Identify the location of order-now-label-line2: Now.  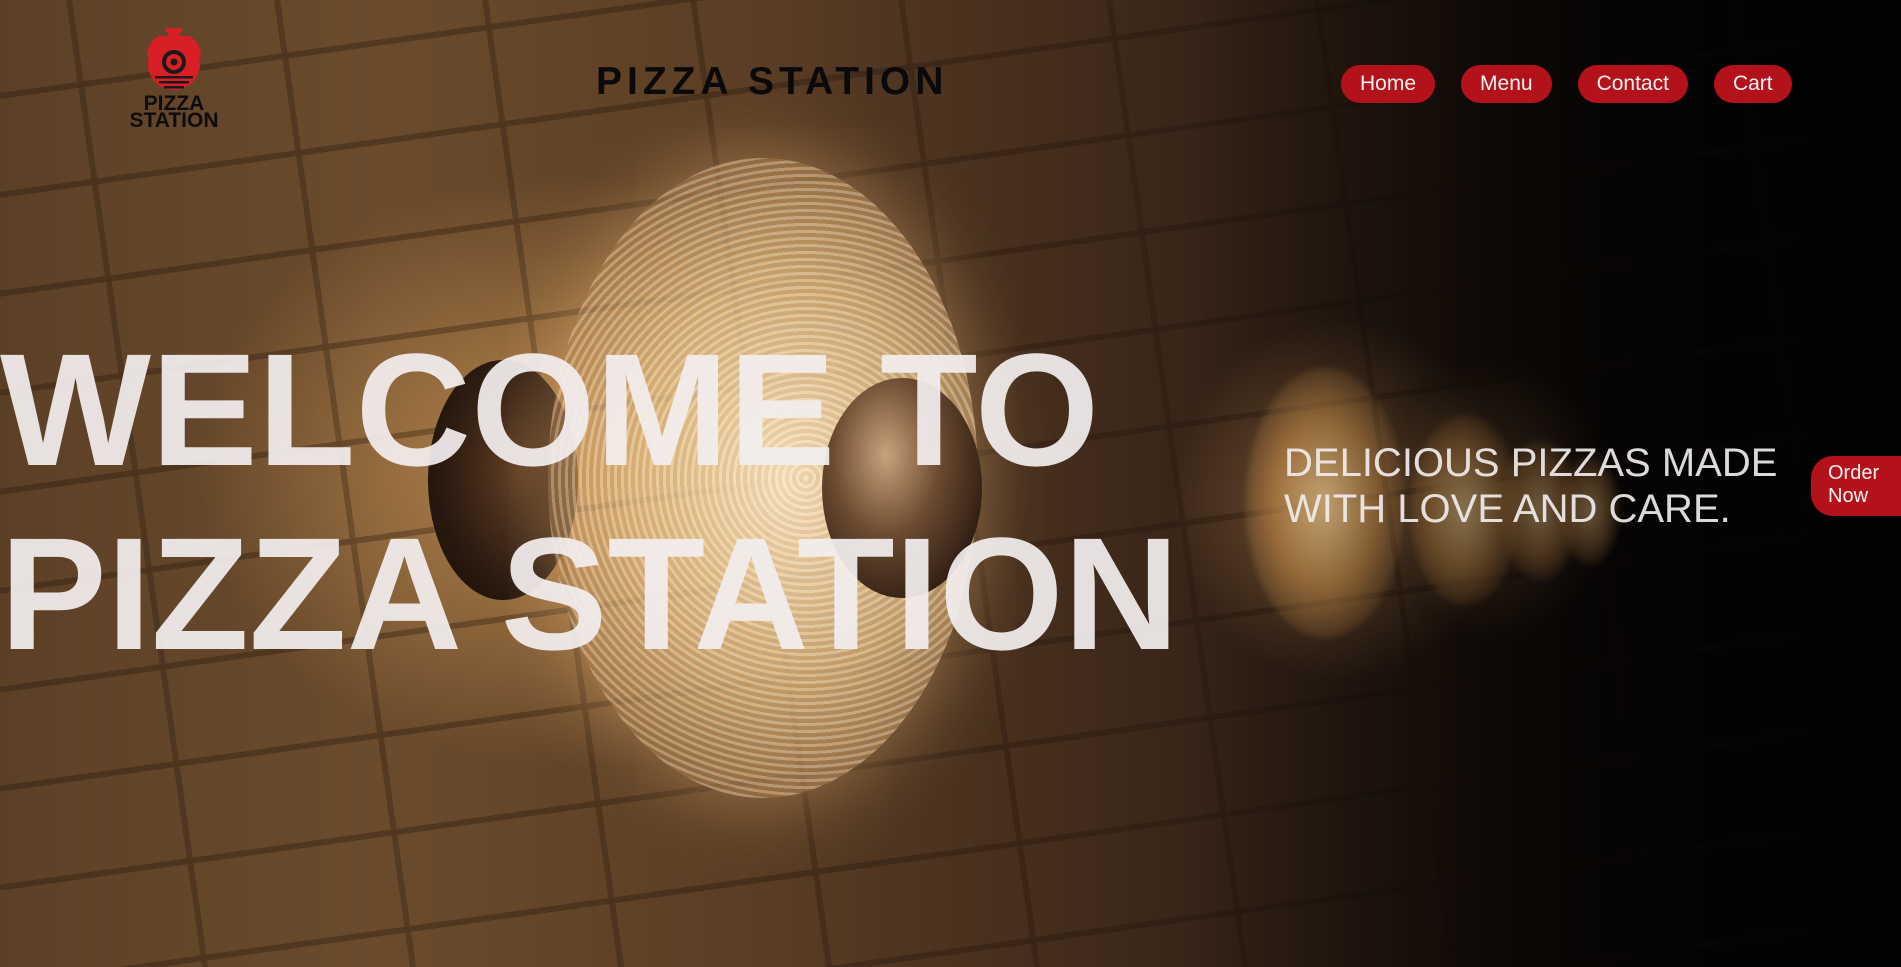
(1848, 496).